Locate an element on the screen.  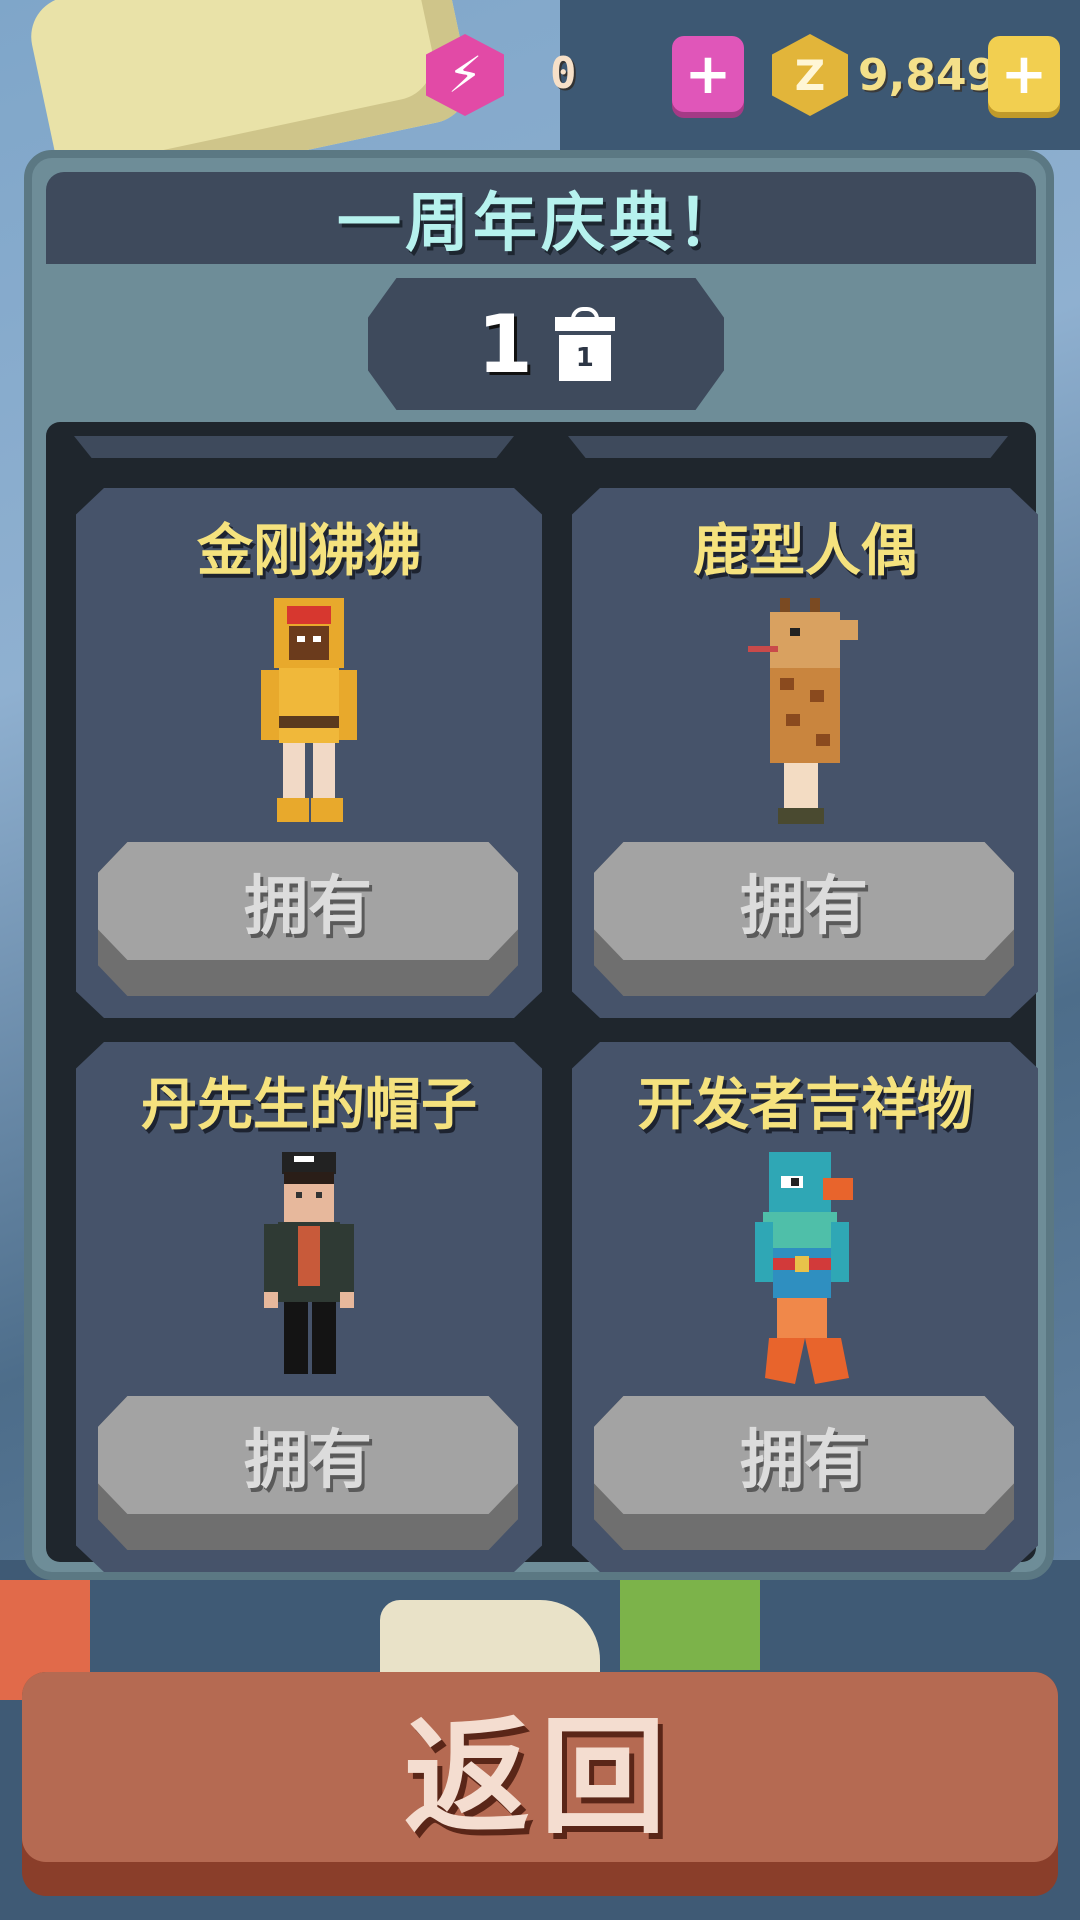
lightning-gem-icon: ⚡ is located at coordinates (465, 75).